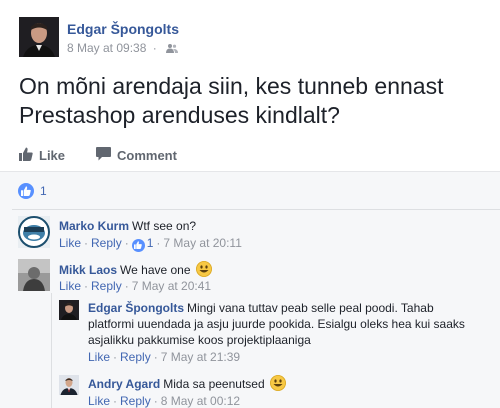 The image size is (500, 408). Describe the element at coordinates (39, 37) in the screenshot. I see `author-avatar` at that location.